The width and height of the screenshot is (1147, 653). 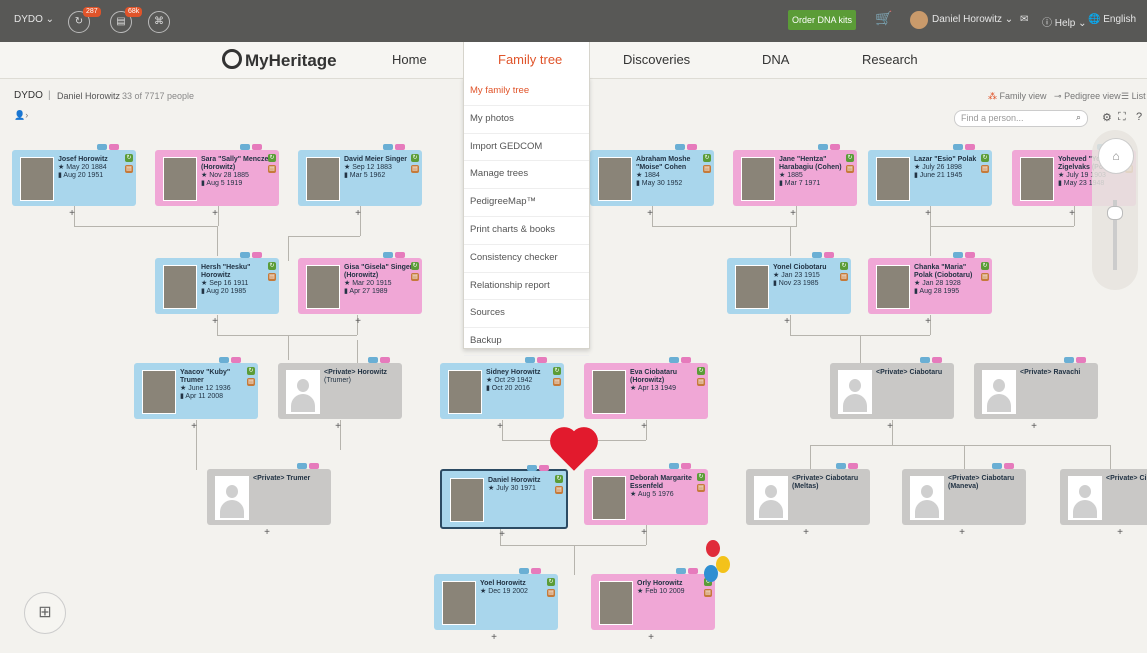 What do you see at coordinates (822, 20) in the screenshot?
I see `order-dna-button: Order DNA kits` at bounding box center [822, 20].